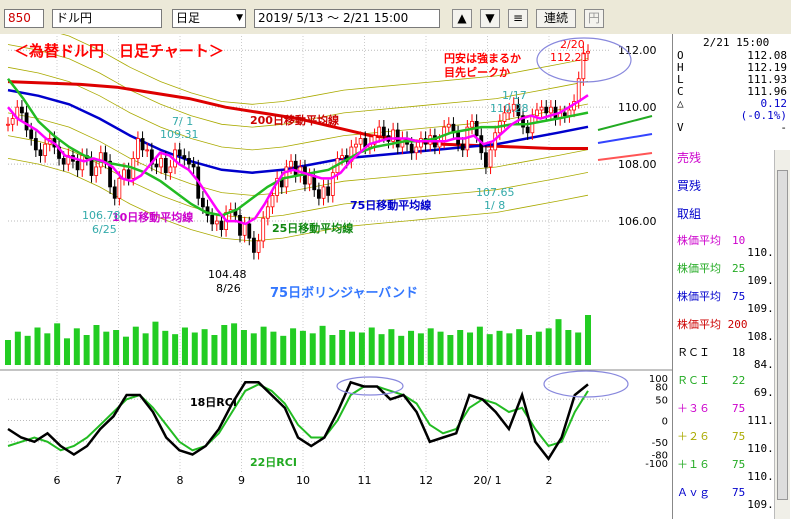  I want to click on label-ma200: 200日移動平均線, so click(294, 120).